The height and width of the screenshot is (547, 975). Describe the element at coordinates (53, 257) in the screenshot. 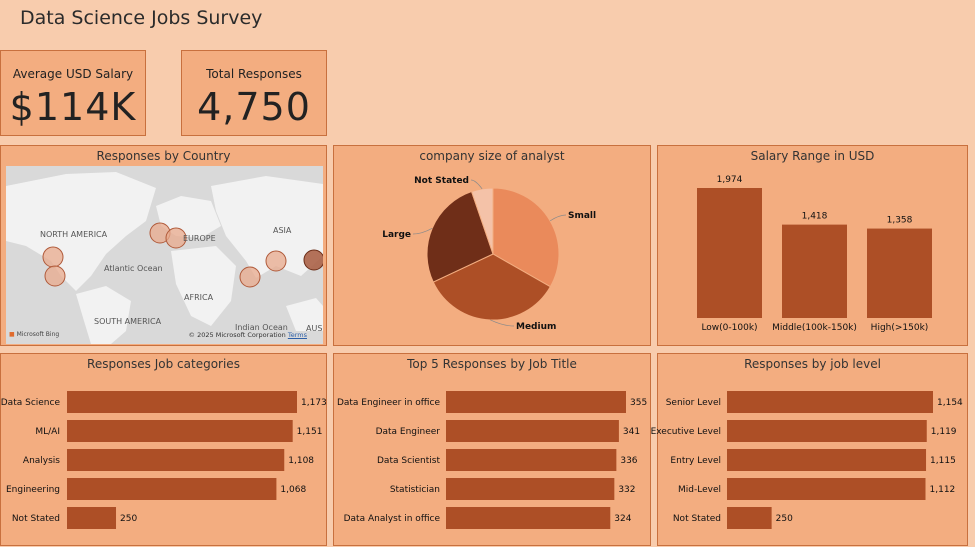

I see `bubble-usa-west` at that location.